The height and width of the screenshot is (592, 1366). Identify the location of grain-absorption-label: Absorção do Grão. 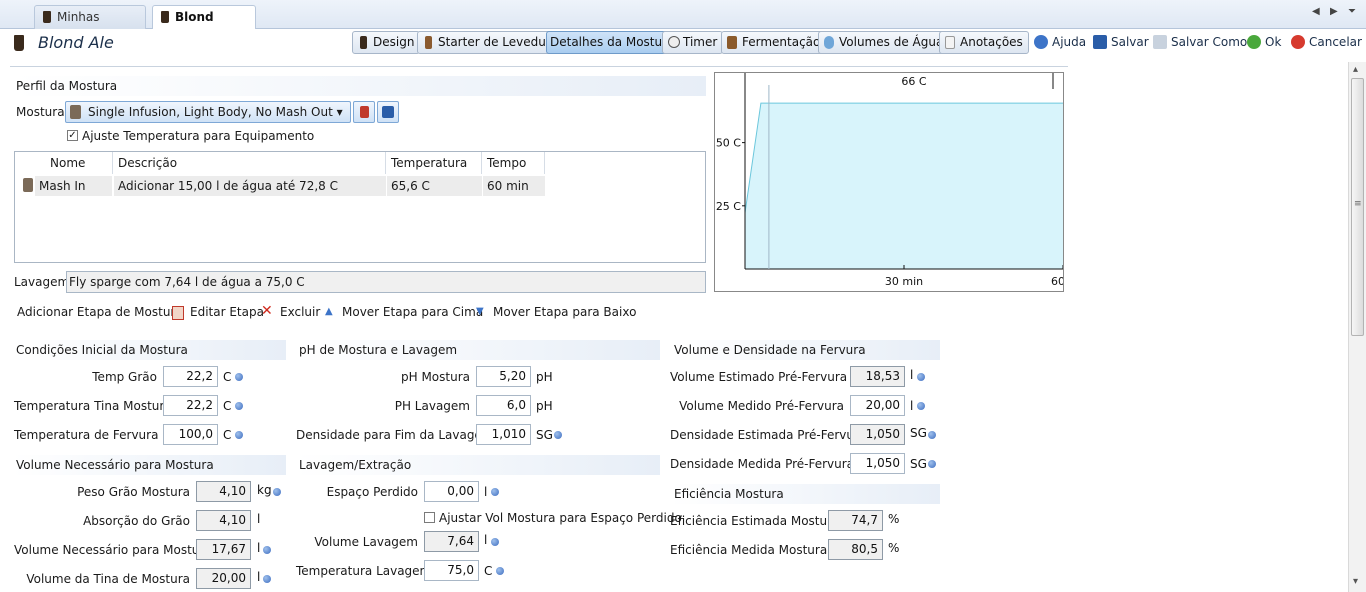
(136, 521).